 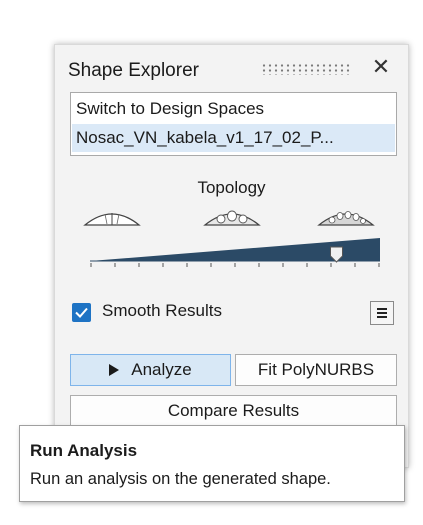 What do you see at coordinates (133, 70) in the screenshot?
I see `panel-title: Shape Explorer` at bounding box center [133, 70].